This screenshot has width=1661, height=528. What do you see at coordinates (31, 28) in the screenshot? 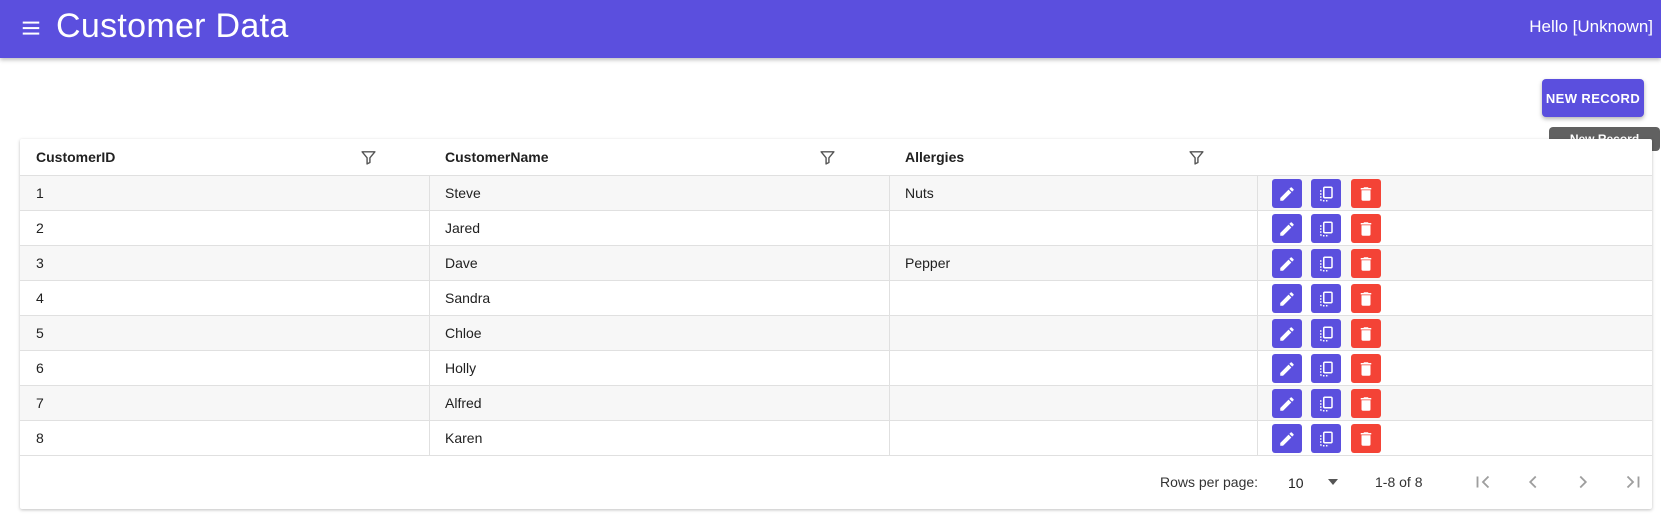
I see `hamburger-menu-icon` at bounding box center [31, 28].